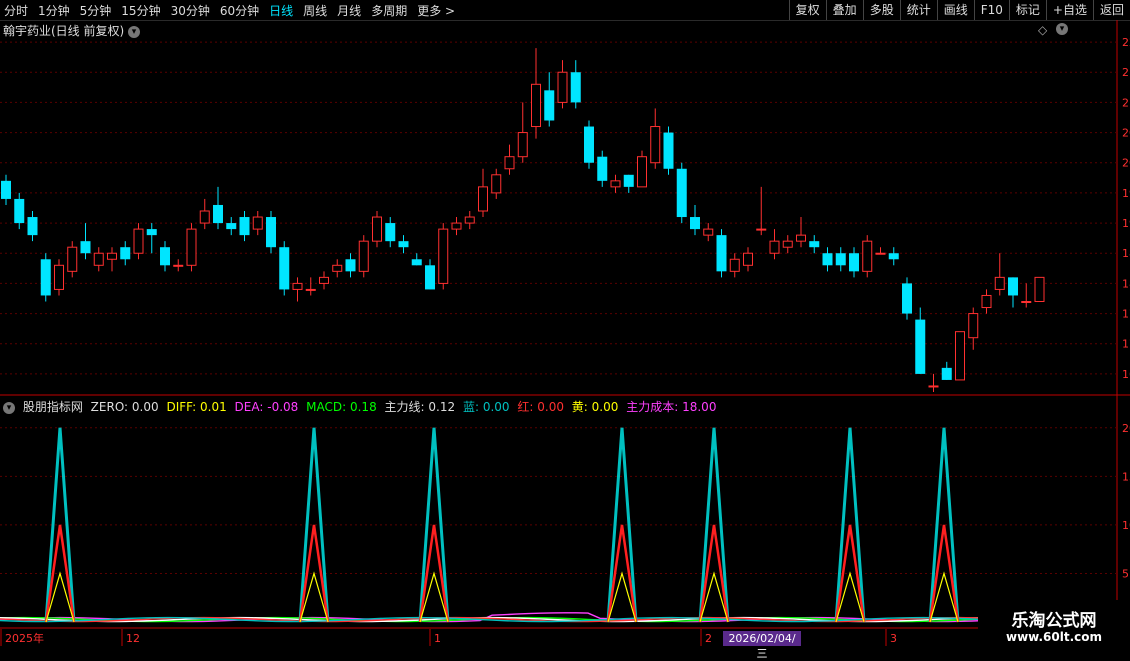 Image resolution: width=1130 pixels, height=661 pixels. I want to click on price-tick-label: 17.50, so click(1126, 314).